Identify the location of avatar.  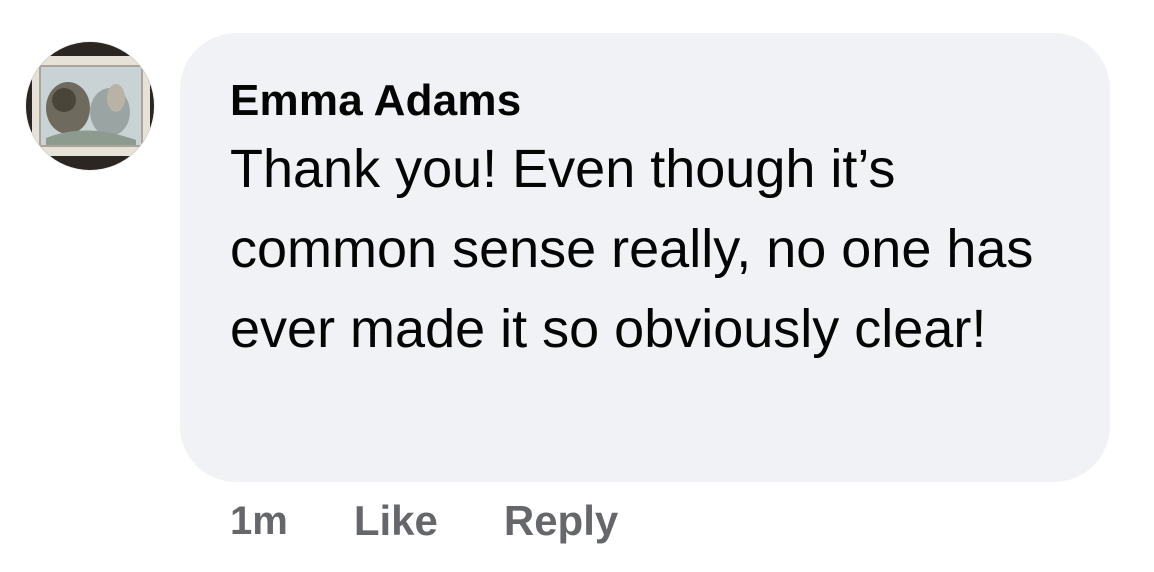
(90, 106).